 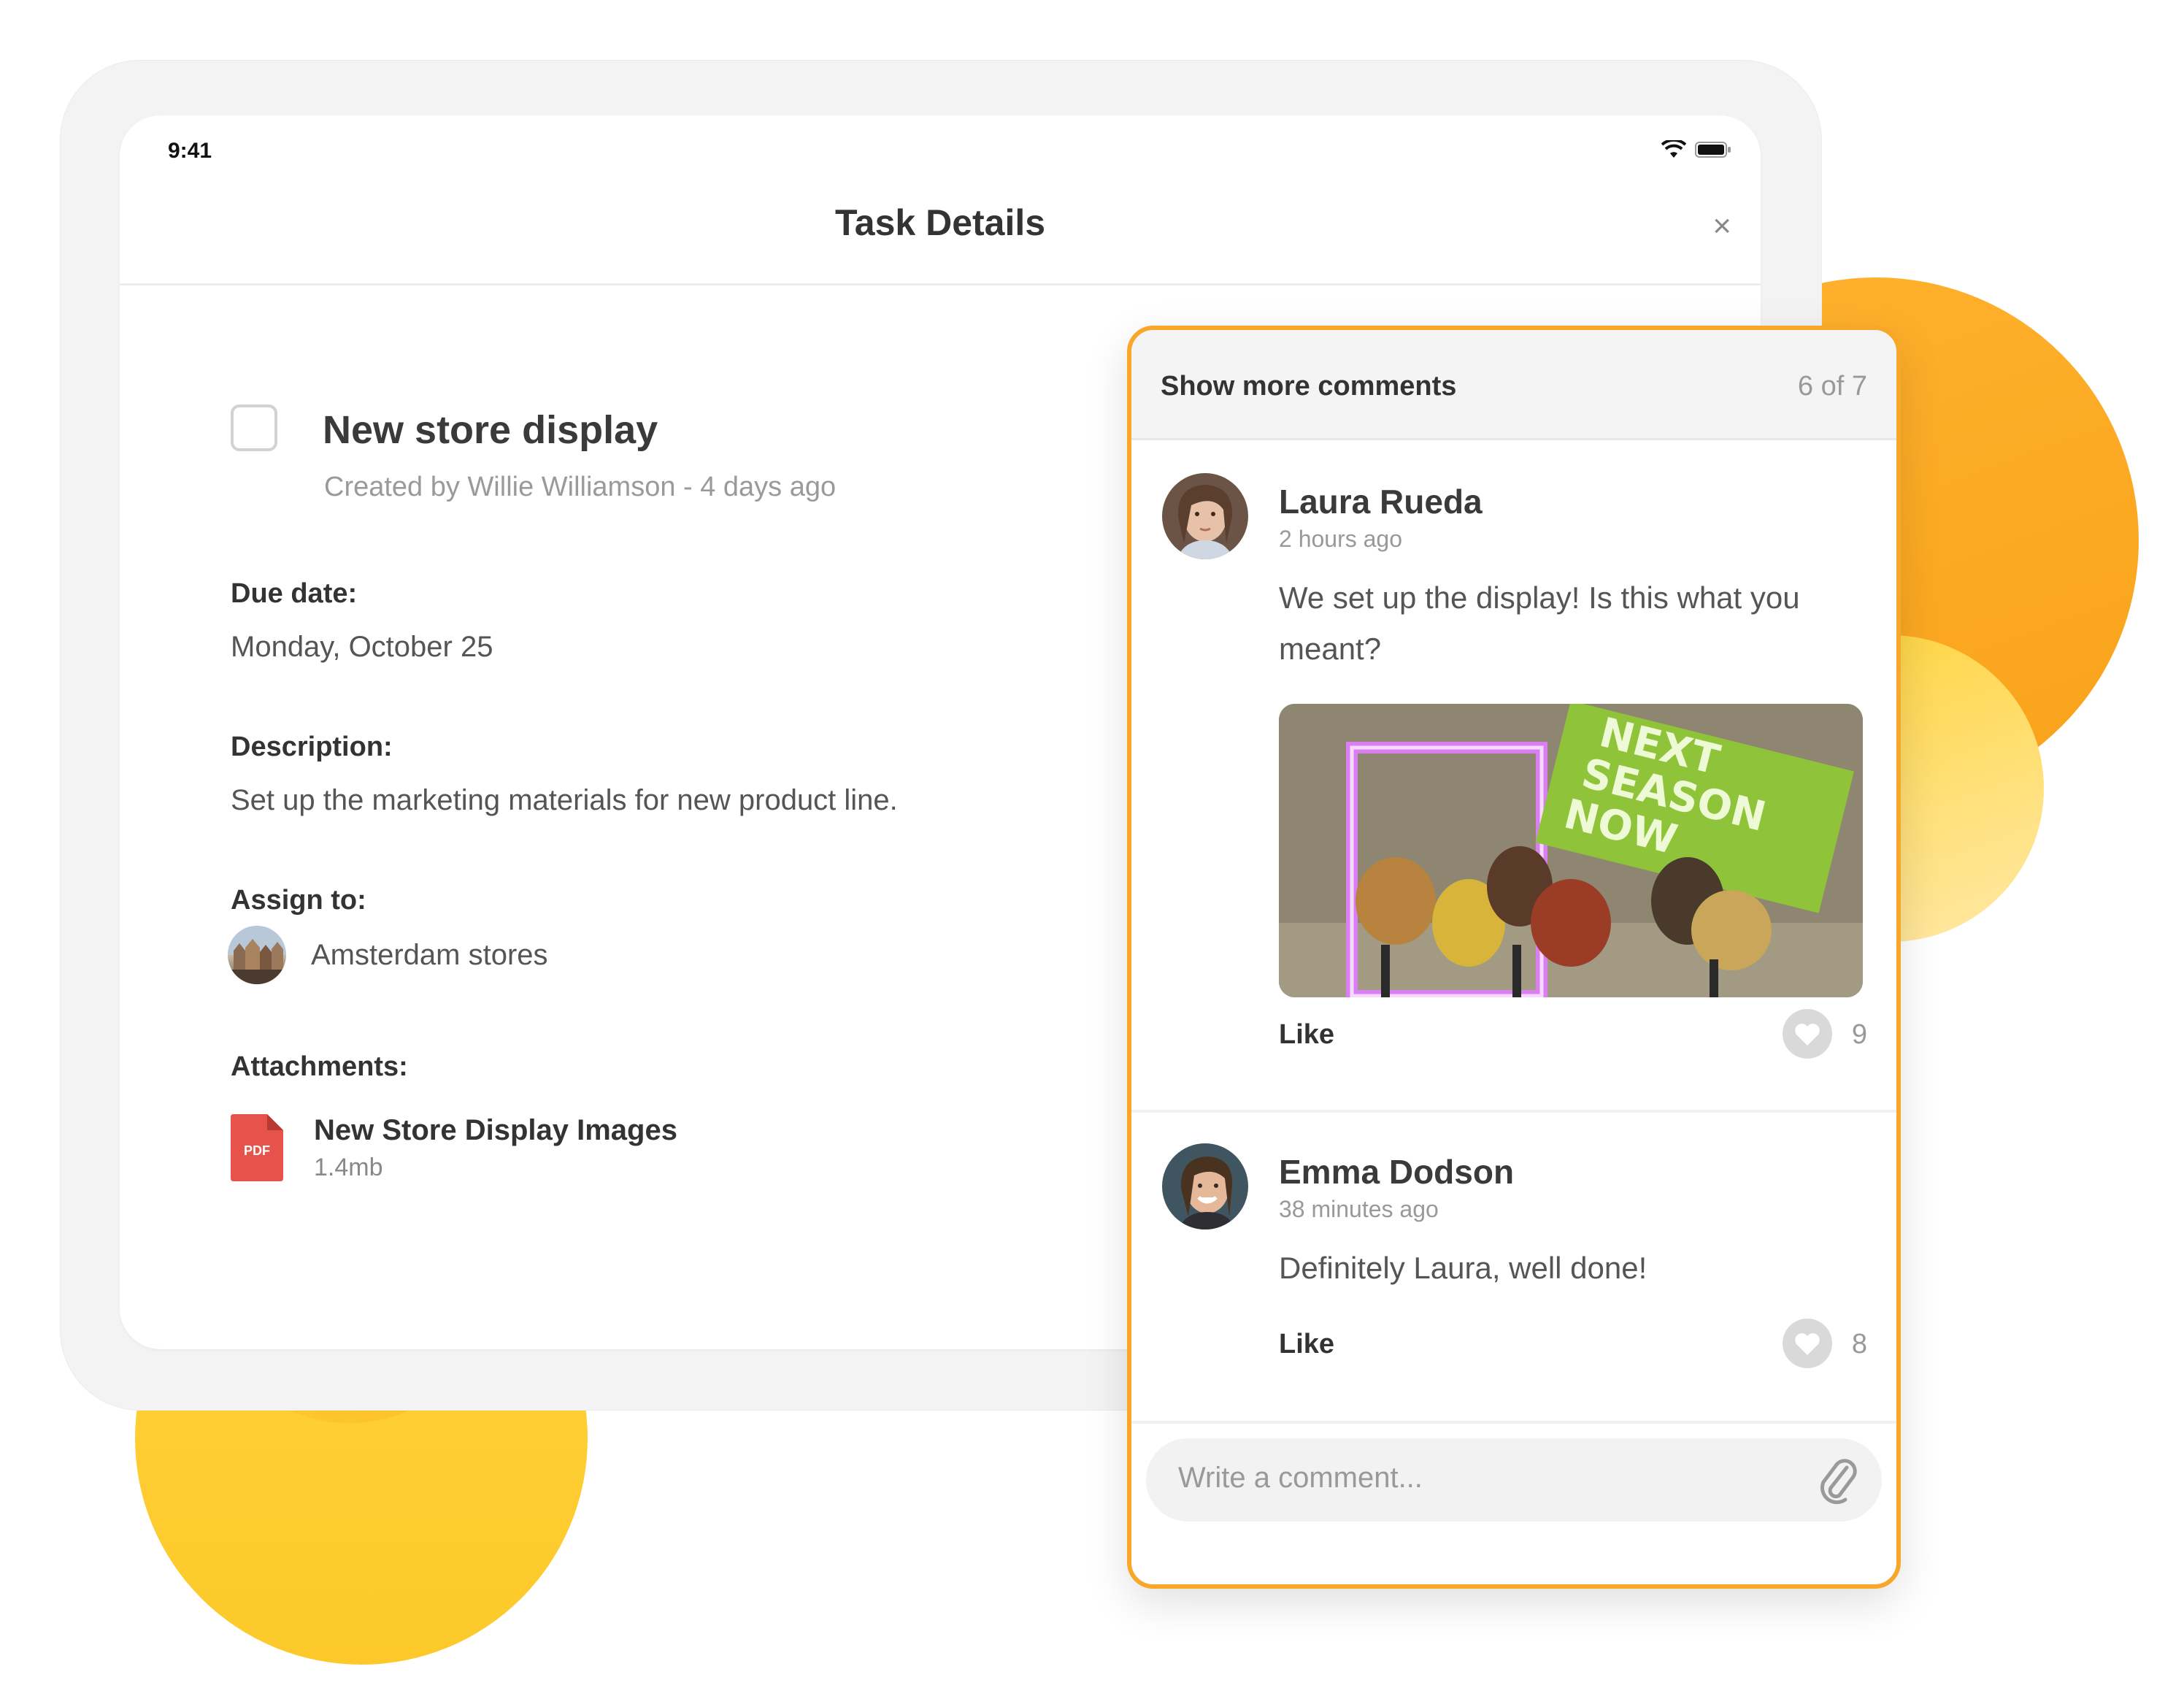 I want to click on due-date-value: Monday, October 25, so click(x=362, y=647).